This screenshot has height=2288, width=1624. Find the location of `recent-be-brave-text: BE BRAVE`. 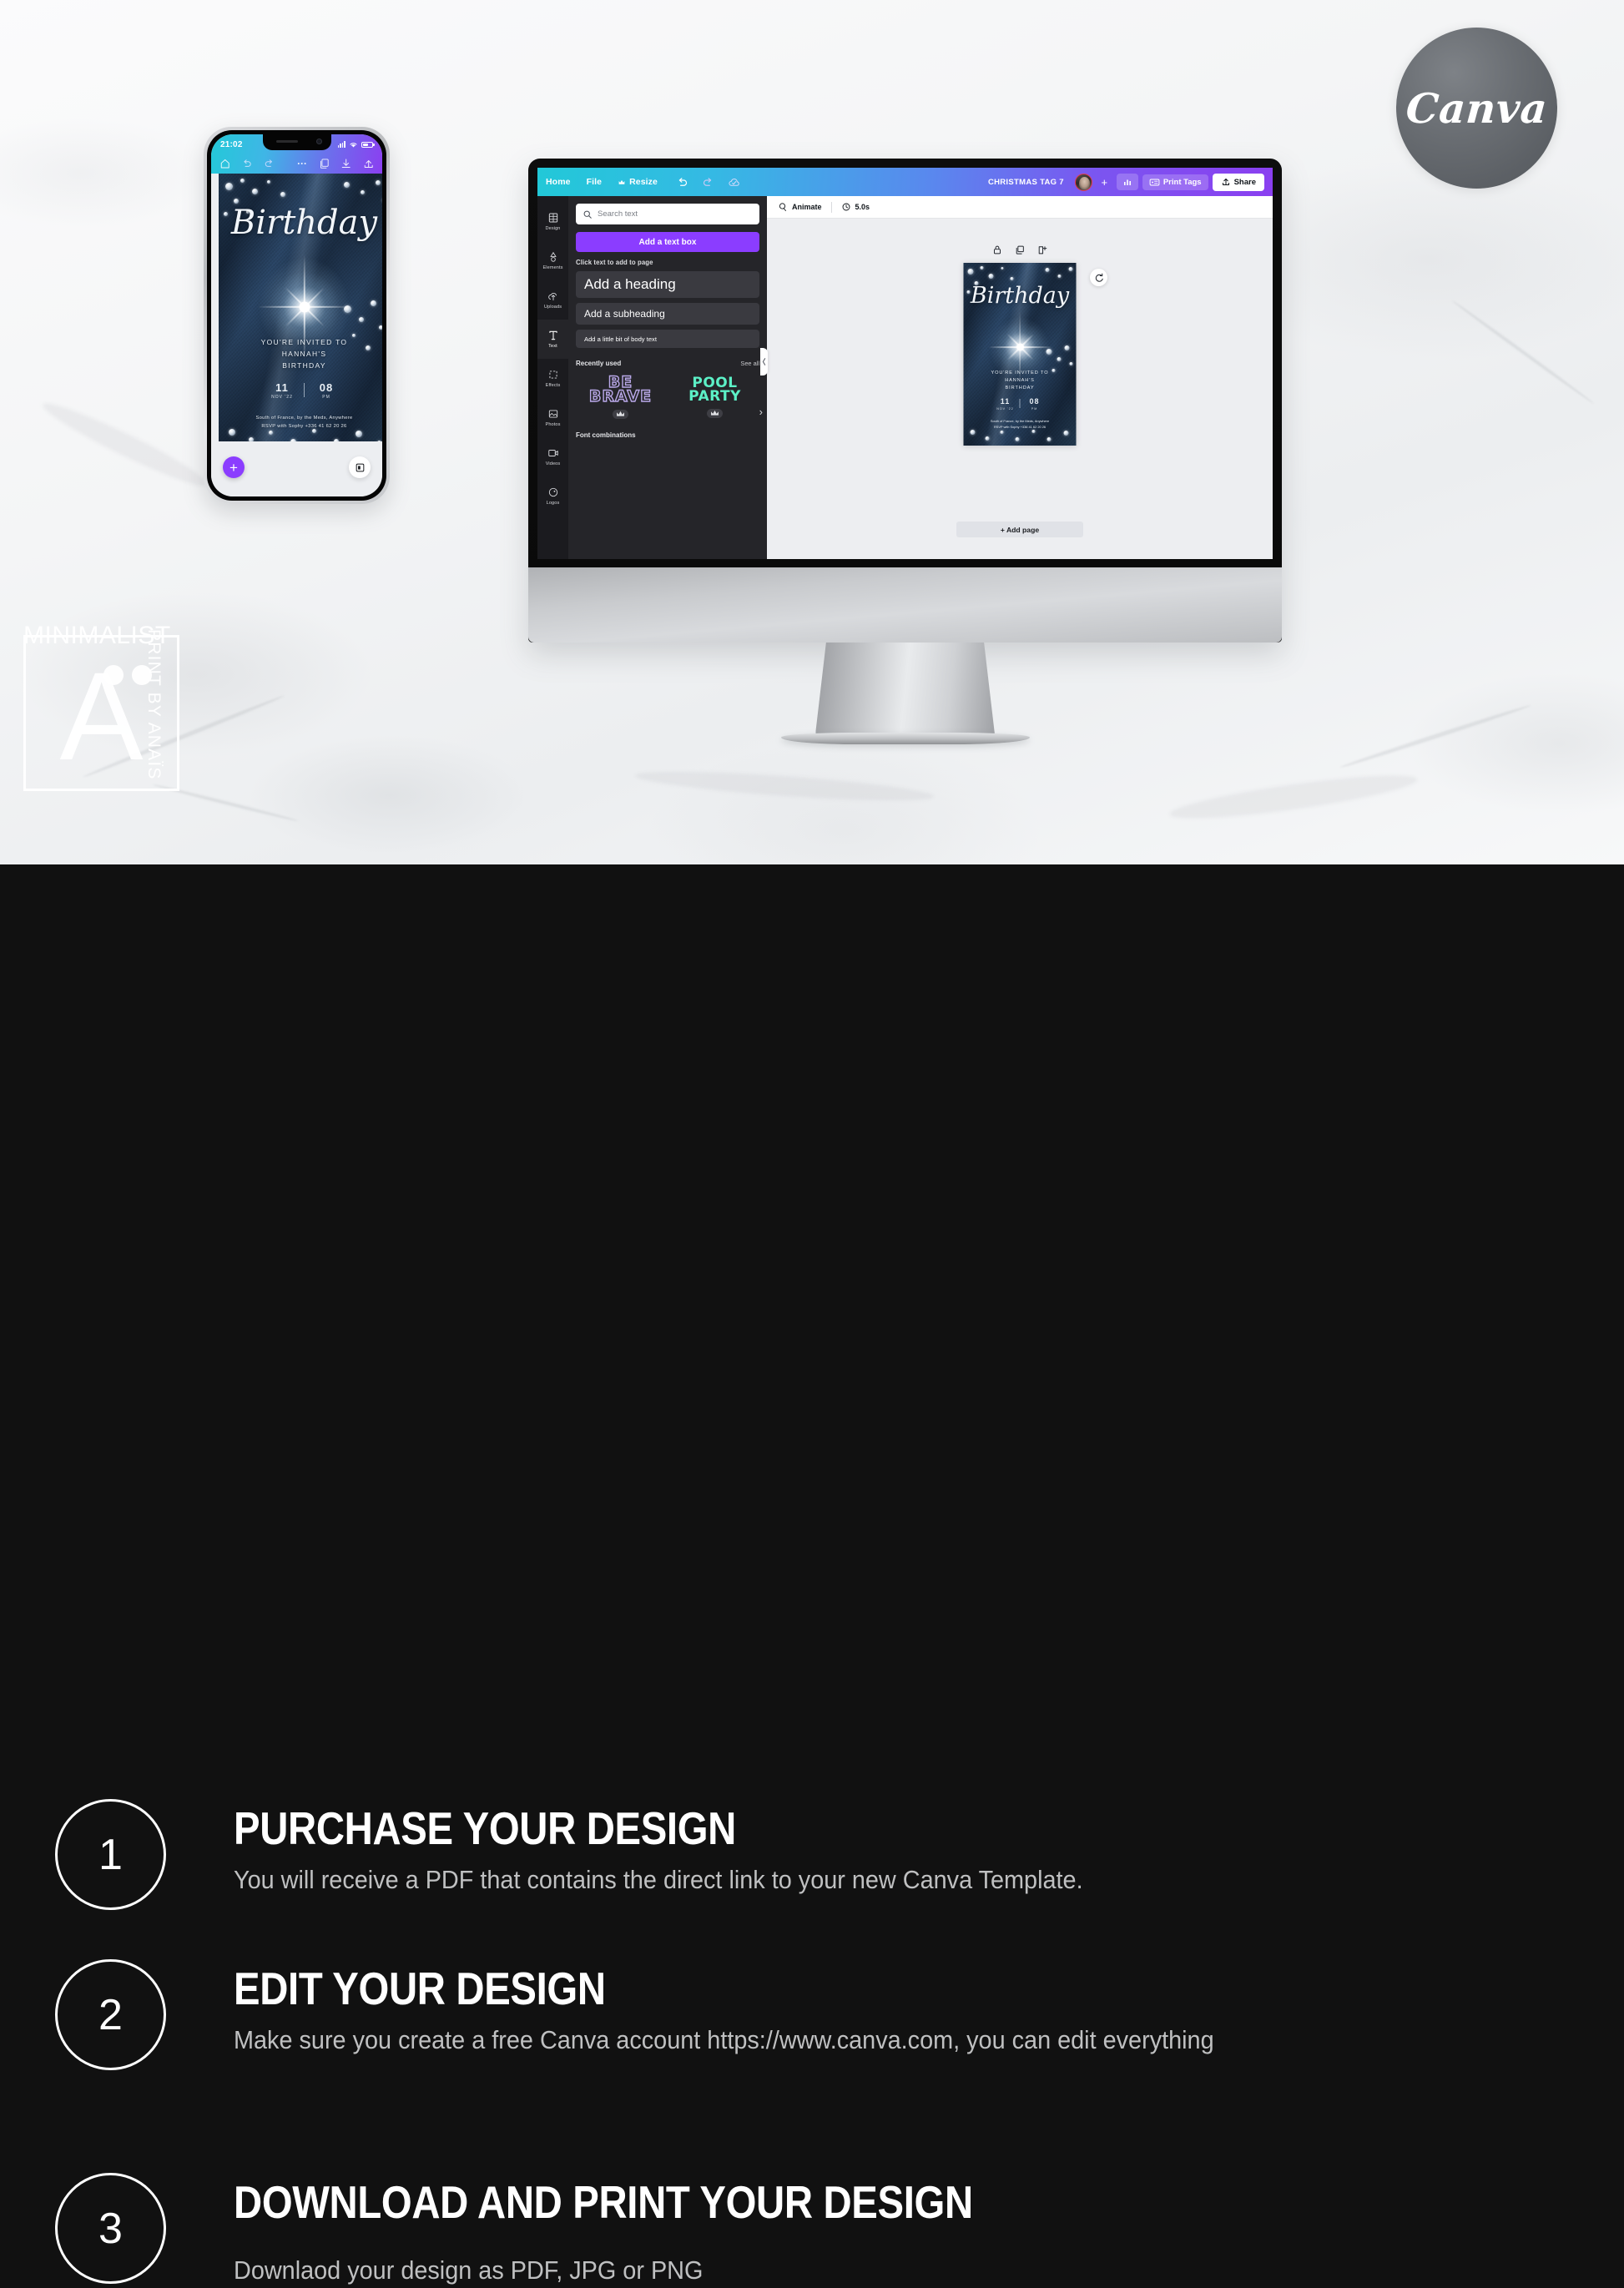

recent-be-brave-text: BE BRAVE is located at coordinates (620, 389).